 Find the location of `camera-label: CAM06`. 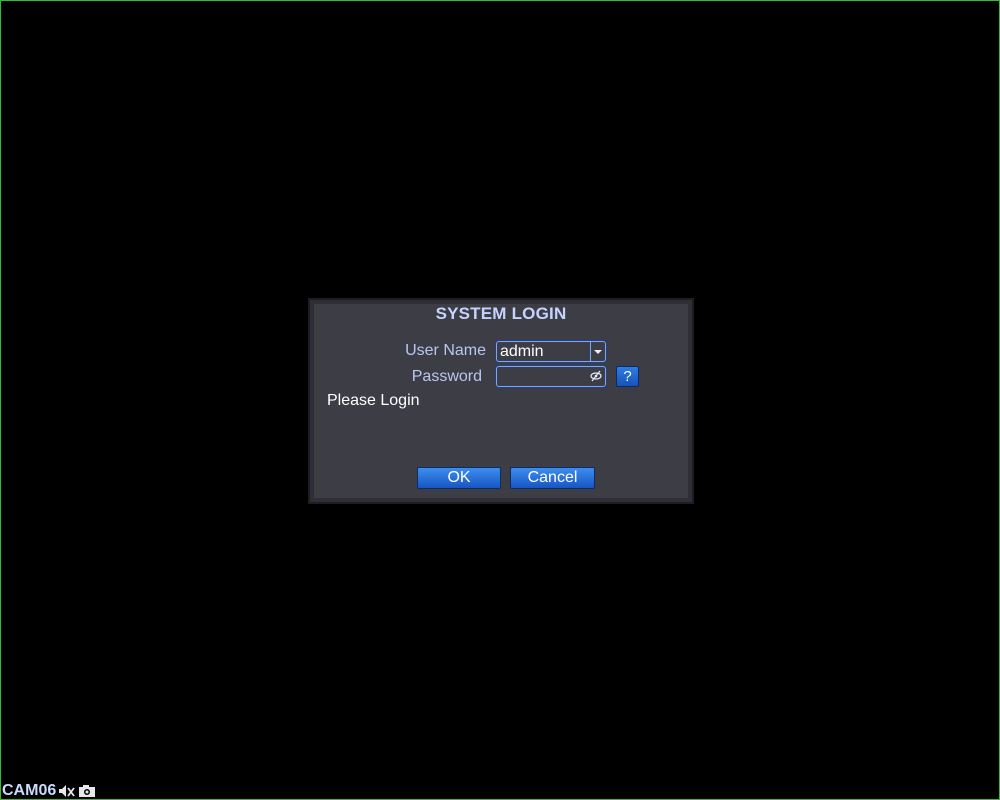

camera-label: CAM06 is located at coordinates (29, 790).